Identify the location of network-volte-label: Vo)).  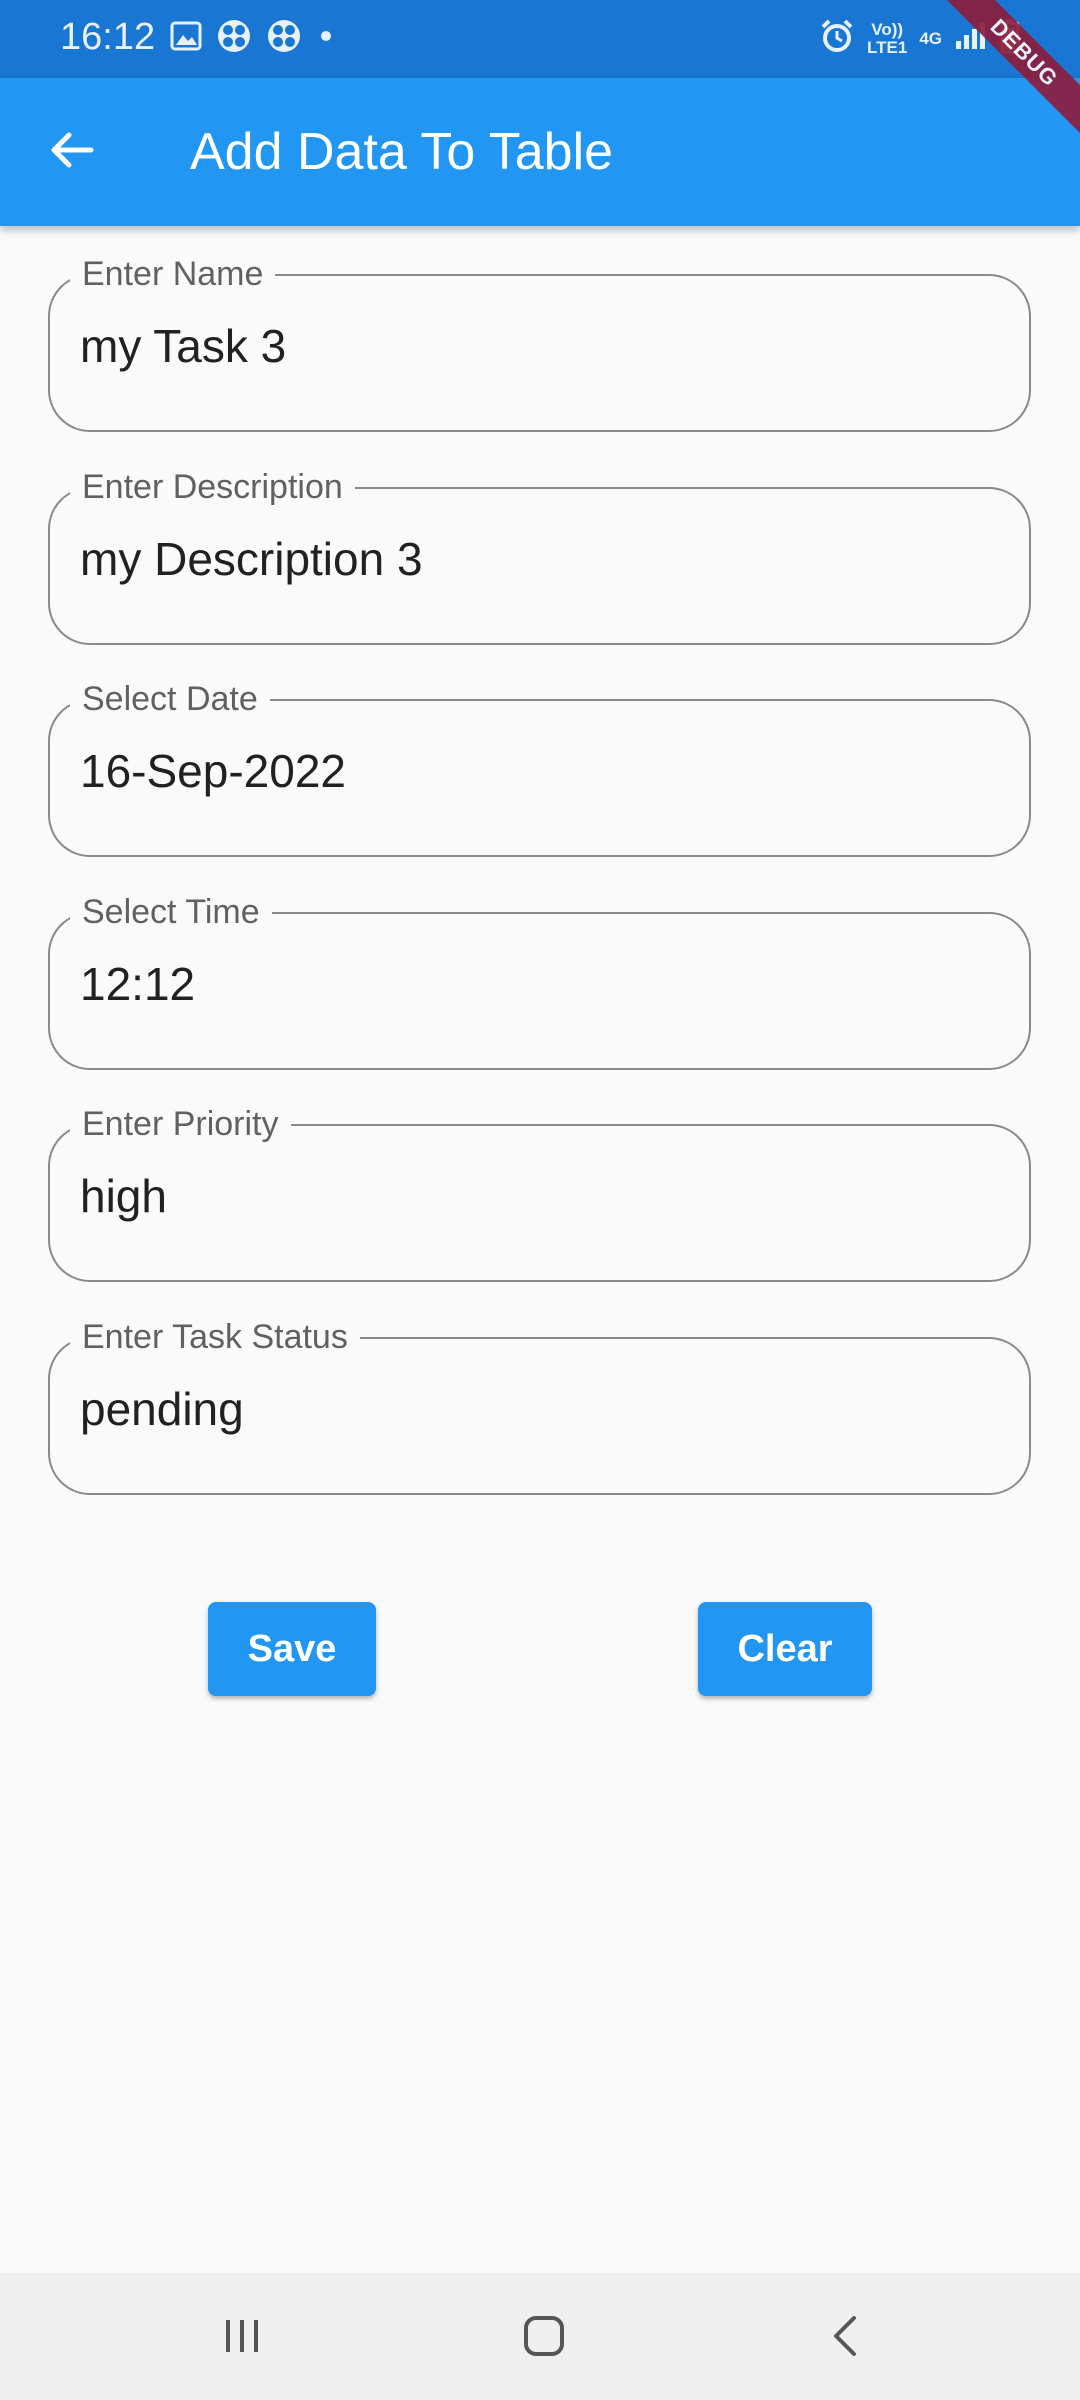
(887, 29).